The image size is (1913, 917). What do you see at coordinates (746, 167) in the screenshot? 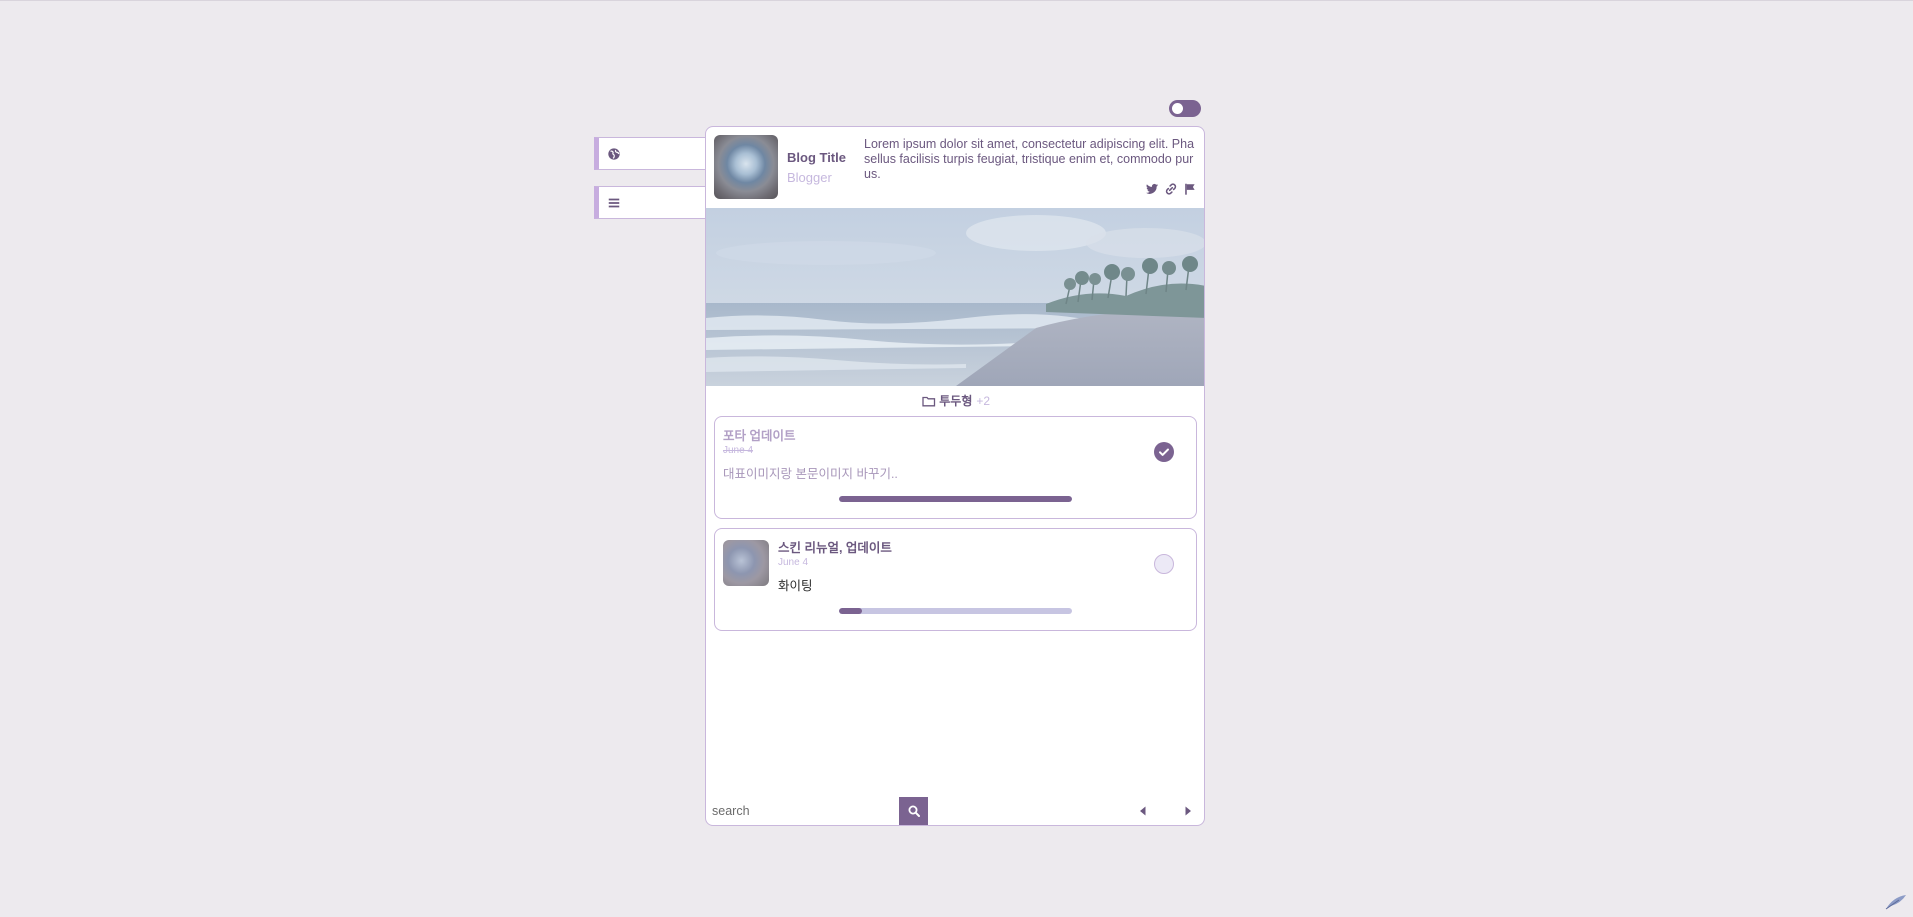
I see `avatar` at bounding box center [746, 167].